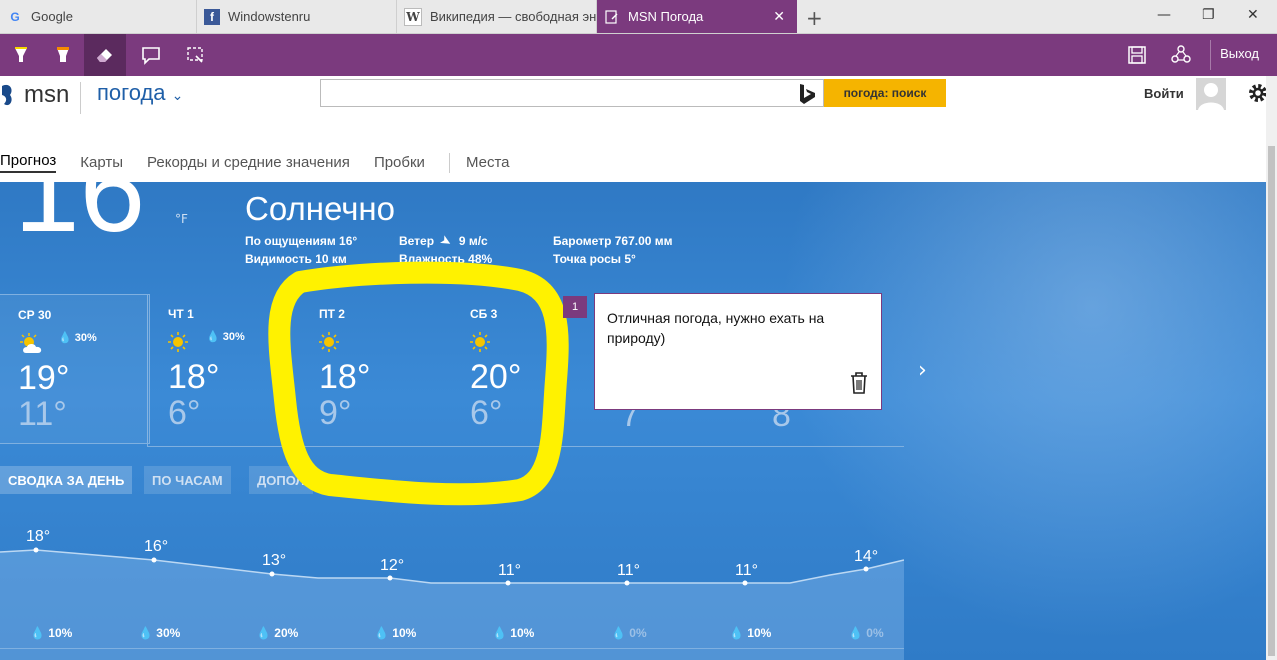  I want to click on share-note-button, so click(1181, 55).